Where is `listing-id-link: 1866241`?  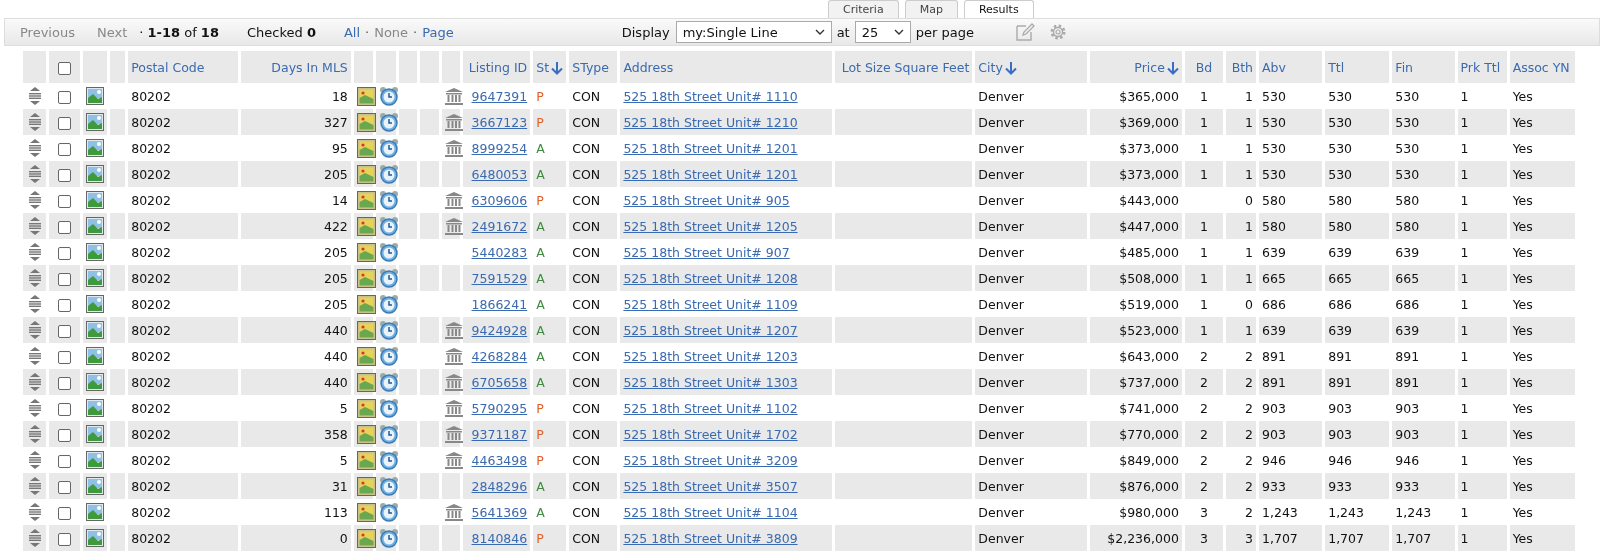
listing-id-link: 1866241 is located at coordinates (499, 304).